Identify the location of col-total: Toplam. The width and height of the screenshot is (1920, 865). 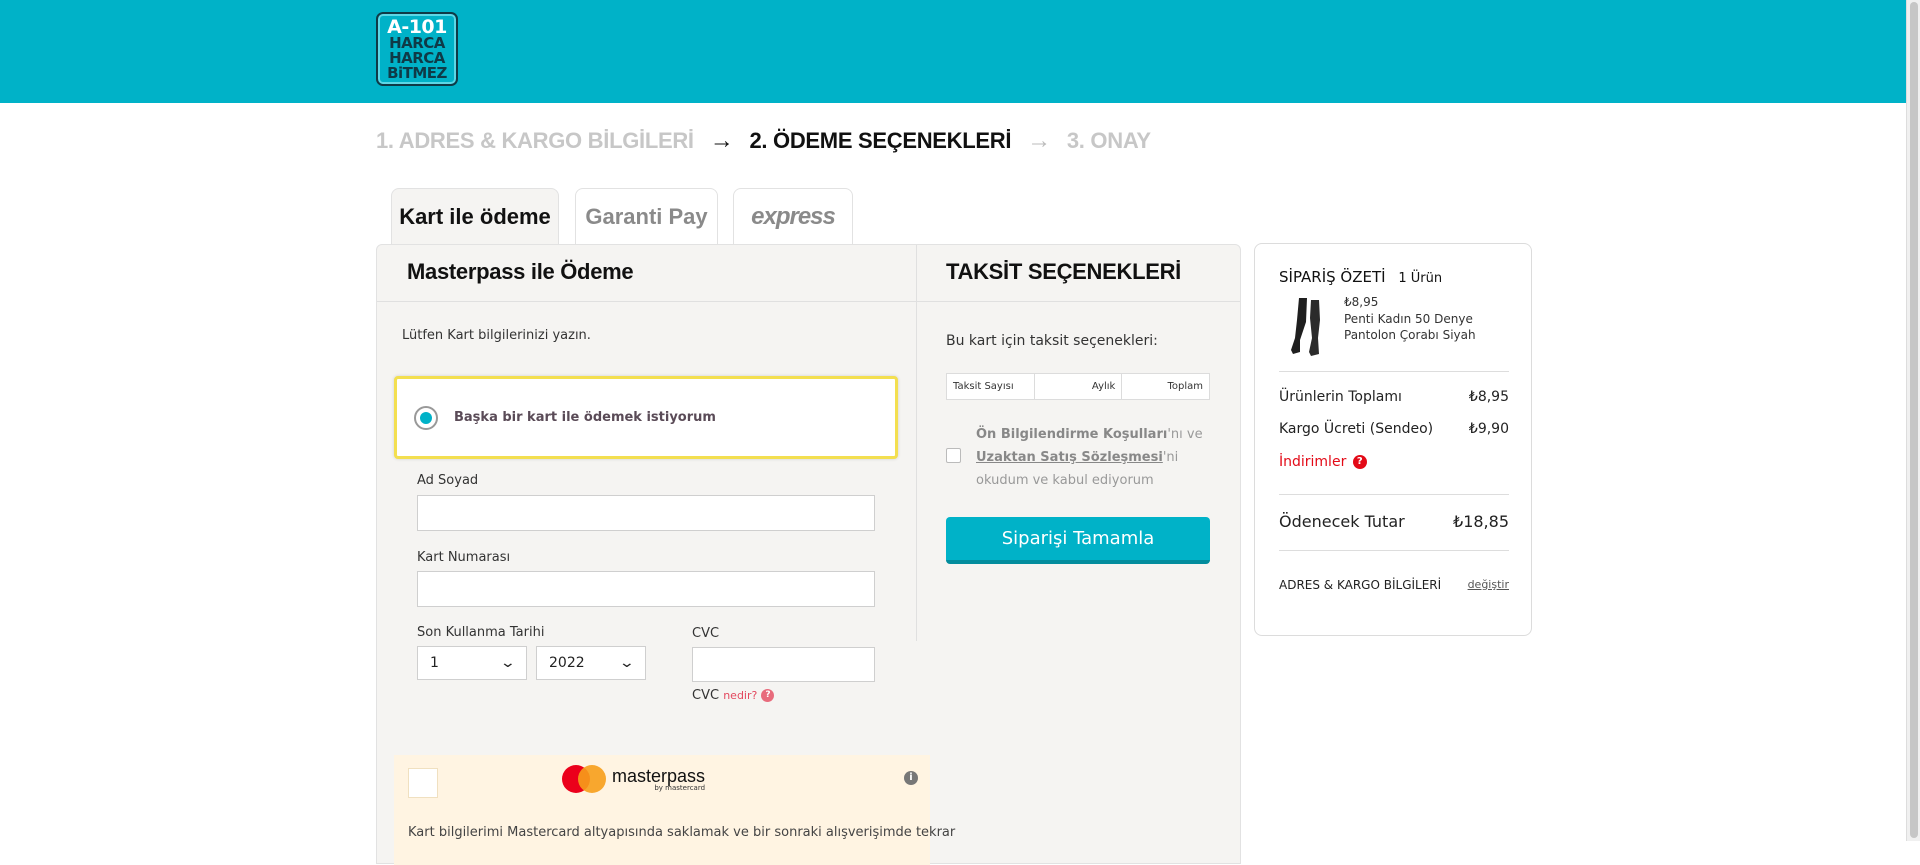
(1185, 386).